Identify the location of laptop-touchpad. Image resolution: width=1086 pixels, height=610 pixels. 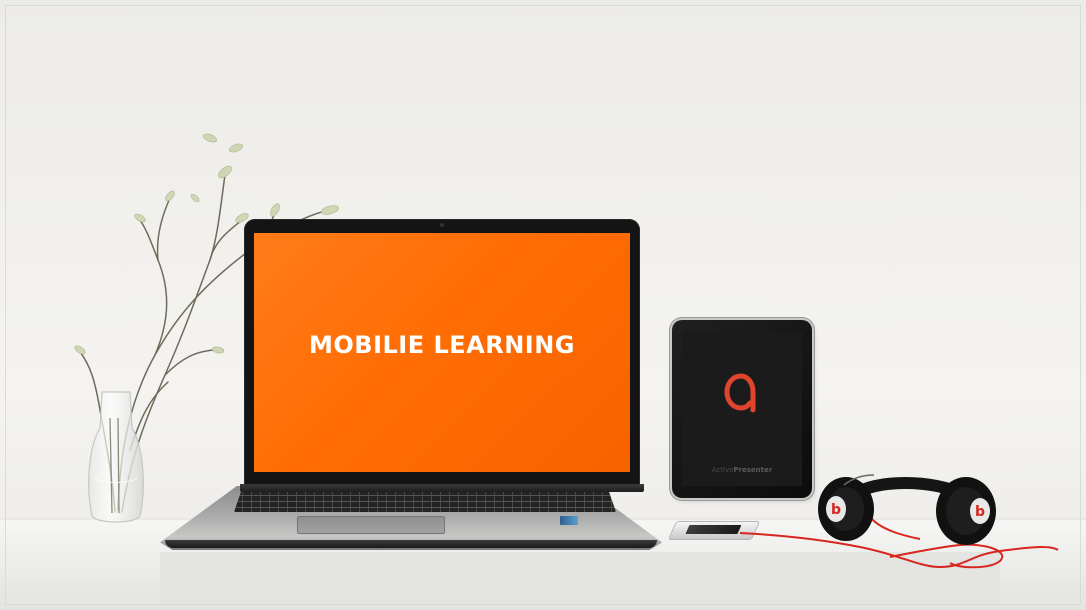
(371, 525).